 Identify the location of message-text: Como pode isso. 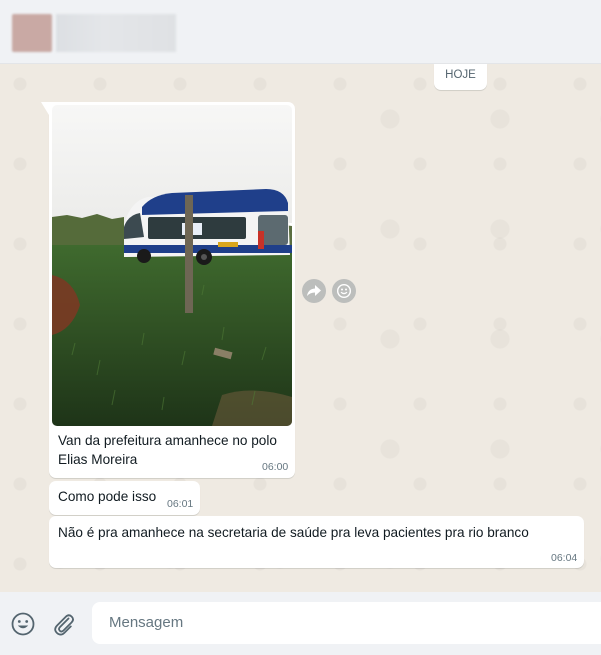
(107, 496).